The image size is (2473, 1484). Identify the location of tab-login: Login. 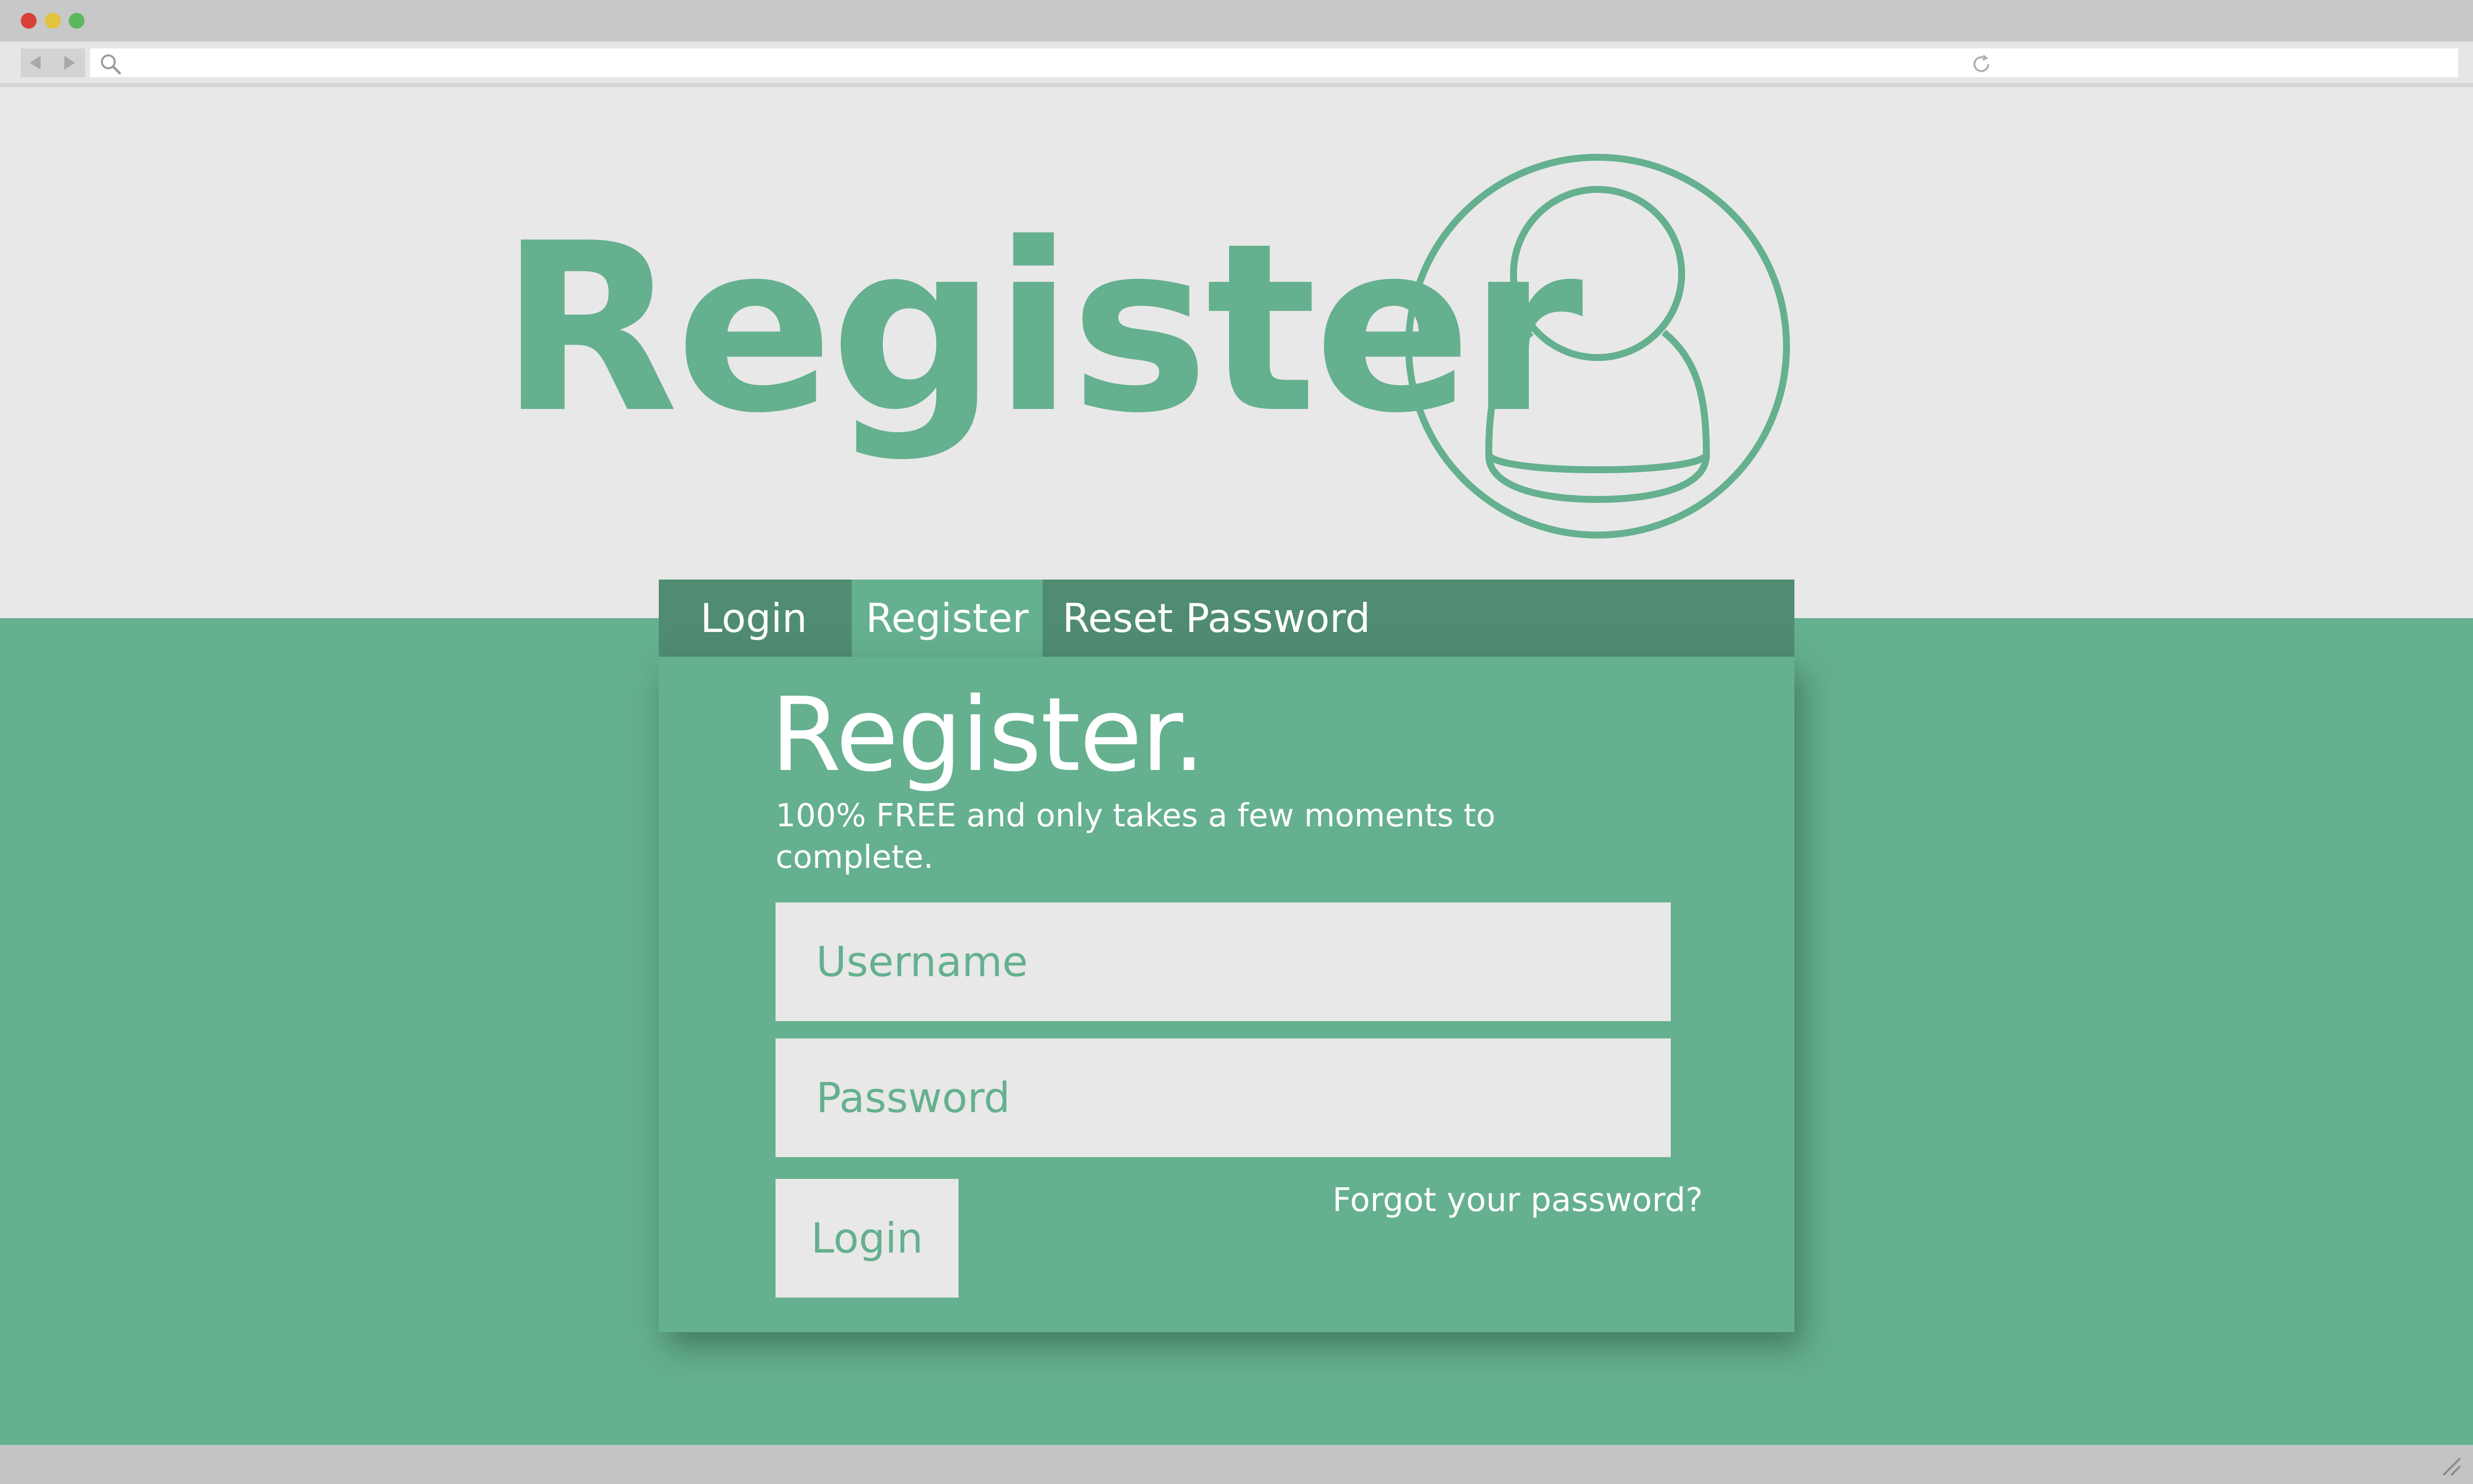
(756, 618).